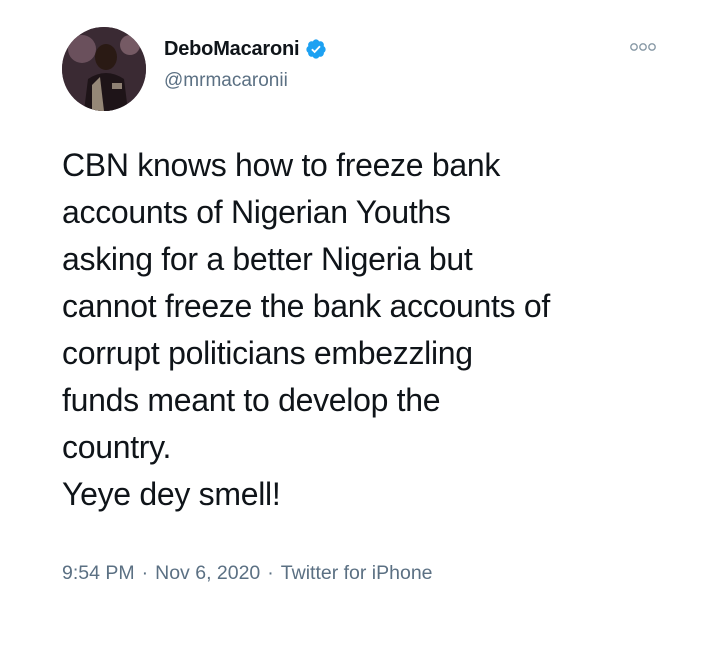 Image resolution: width=720 pixels, height=647 pixels. Describe the element at coordinates (98, 573) in the screenshot. I see `tweet-time: 9:54 PM` at that location.